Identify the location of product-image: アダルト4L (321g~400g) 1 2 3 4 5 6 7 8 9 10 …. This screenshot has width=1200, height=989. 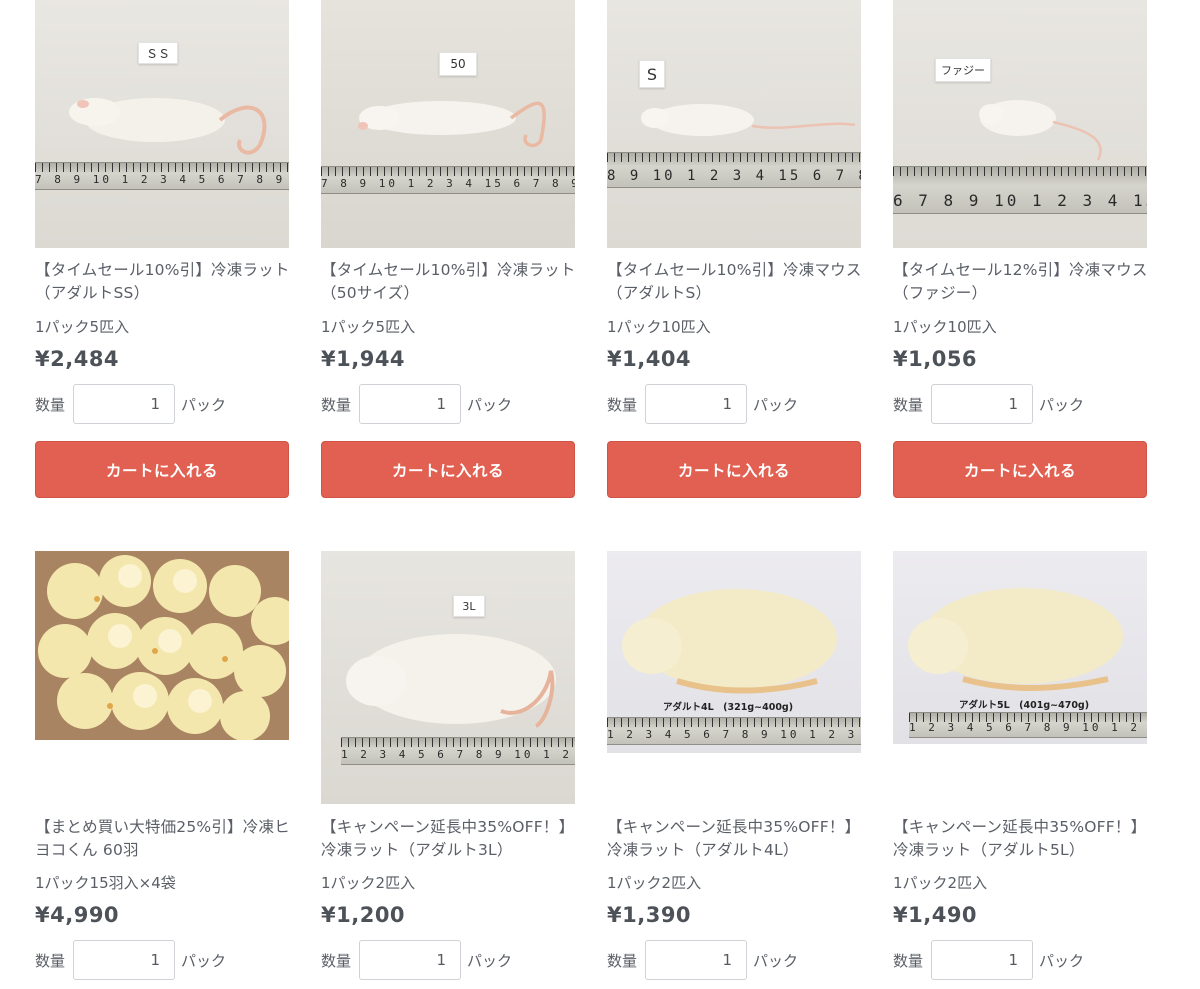
(734, 652).